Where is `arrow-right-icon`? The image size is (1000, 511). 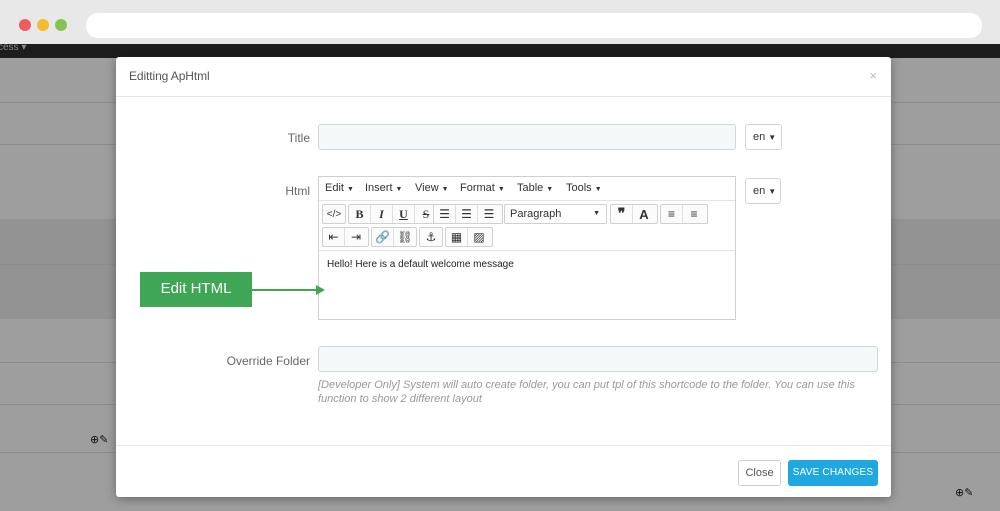
arrow-right-icon is located at coordinates (288, 290).